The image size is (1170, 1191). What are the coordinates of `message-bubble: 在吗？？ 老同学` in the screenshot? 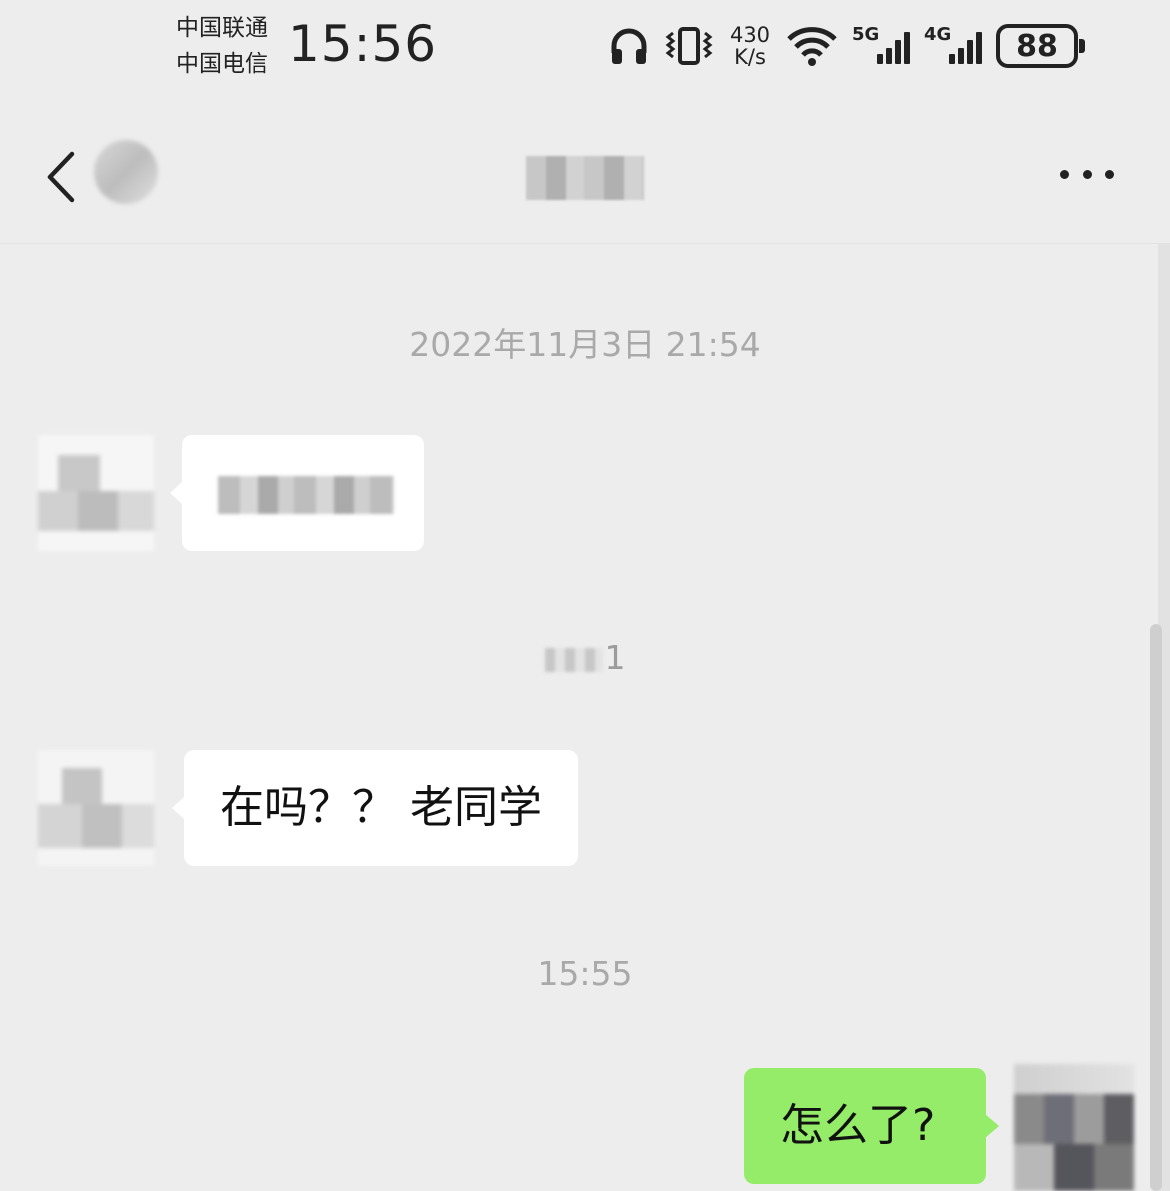 It's located at (375, 808).